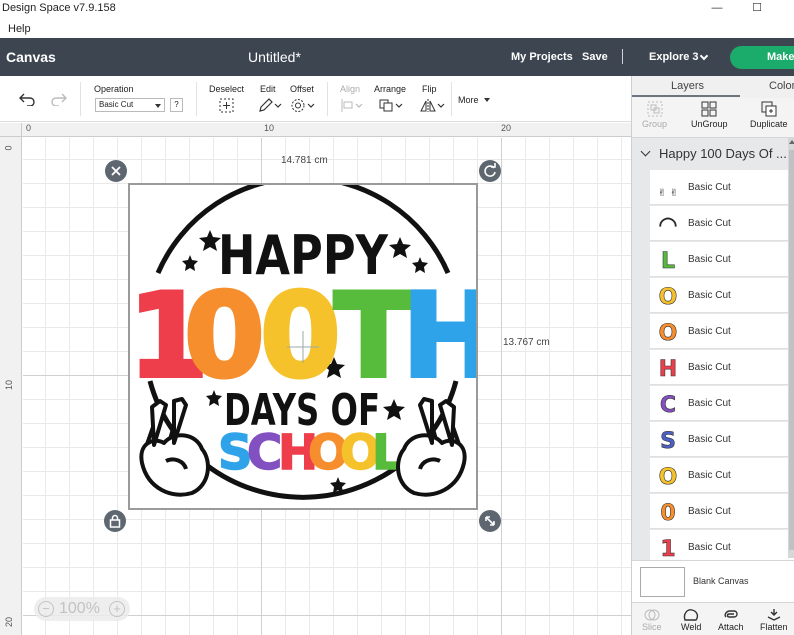 The height and width of the screenshot is (635, 794). What do you see at coordinates (27, 99) in the screenshot?
I see `undo-icon` at bounding box center [27, 99].